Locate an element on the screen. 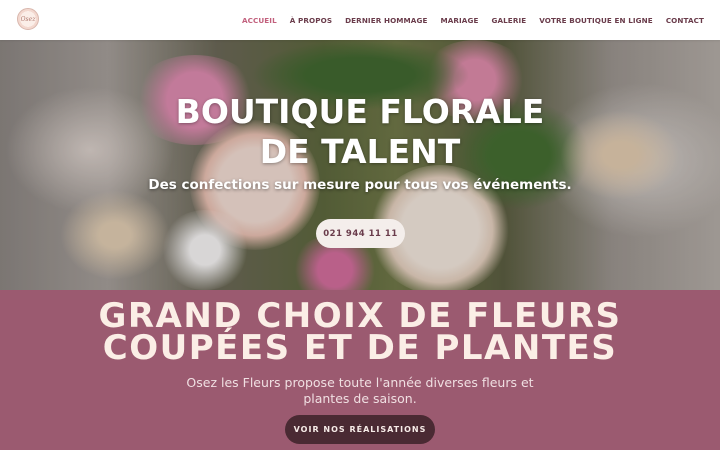  logo: Osez is located at coordinates (28, 19).